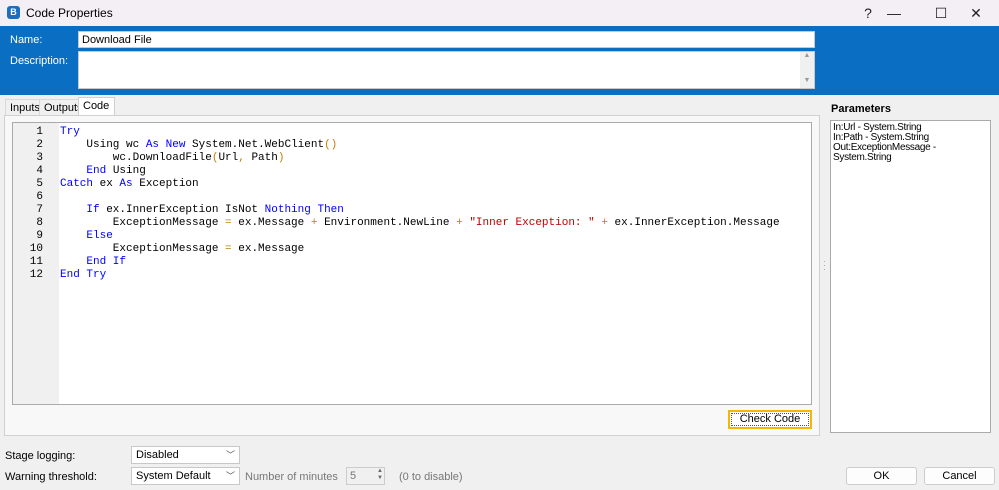 This screenshot has height=490, width=999. Describe the element at coordinates (287, 210) in the screenshot. I see `code-token: Nothing` at that location.